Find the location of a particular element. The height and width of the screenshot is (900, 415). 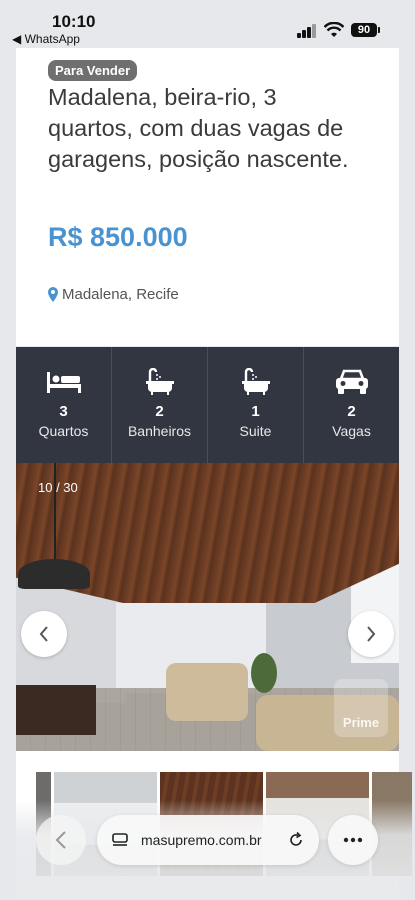

feature-count: 3 is located at coordinates (63, 411).